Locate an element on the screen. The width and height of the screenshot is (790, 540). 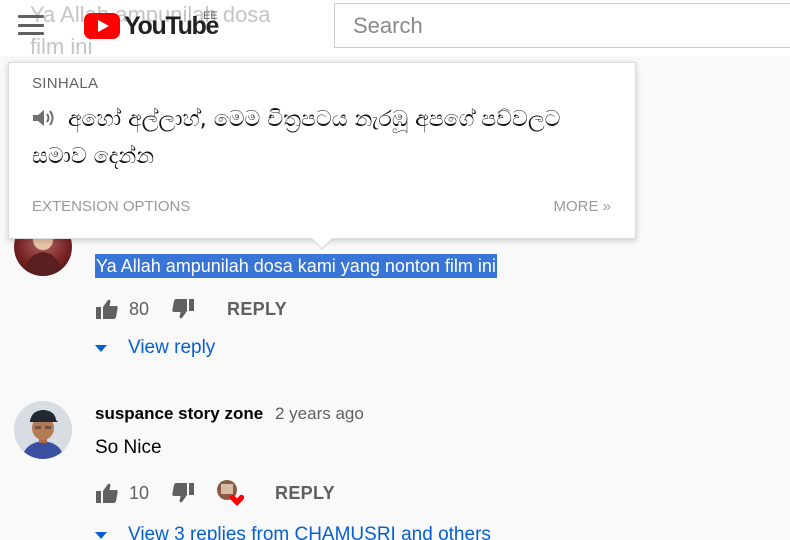
youtube-logo: YouTube is located at coordinates (151, 26).